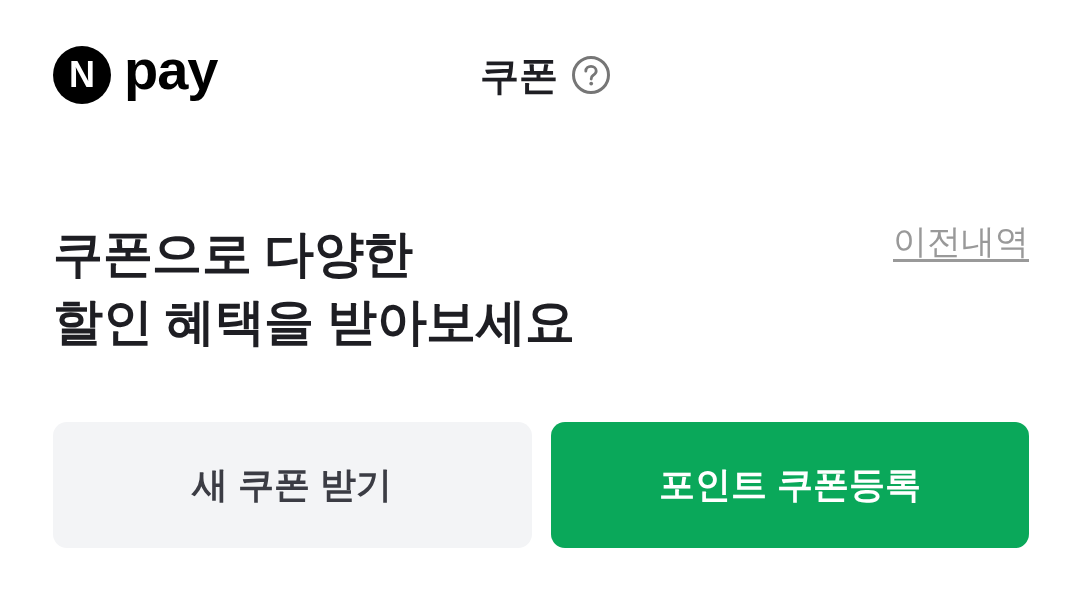 This screenshot has height=609, width=1080. Describe the element at coordinates (519, 75) in the screenshot. I see `page-title: 쿠폰` at that location.